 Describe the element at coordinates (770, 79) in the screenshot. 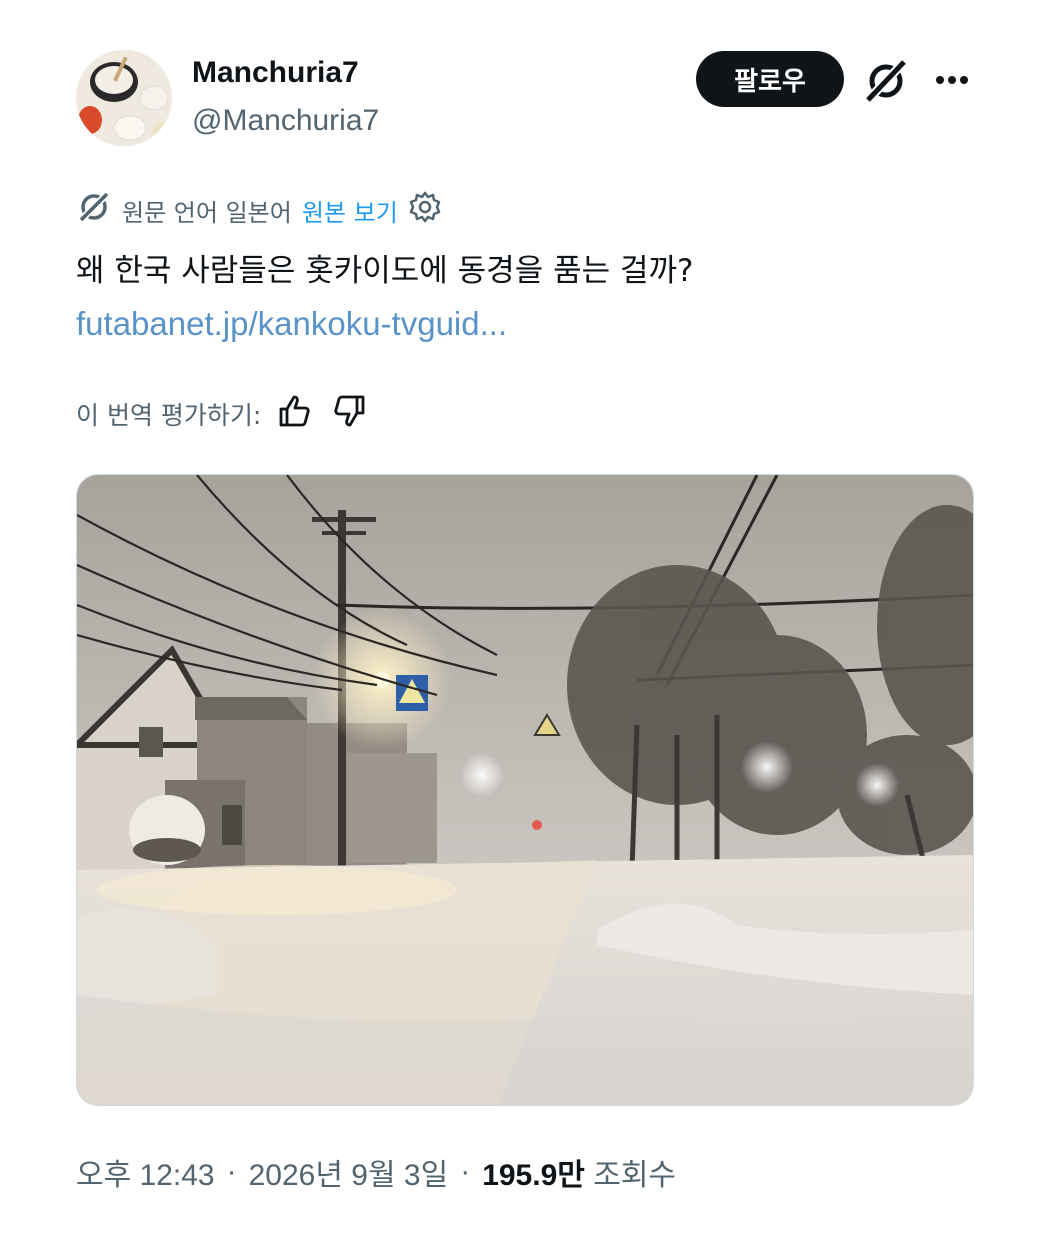

I see `follow-button: 팔로우` at that location.